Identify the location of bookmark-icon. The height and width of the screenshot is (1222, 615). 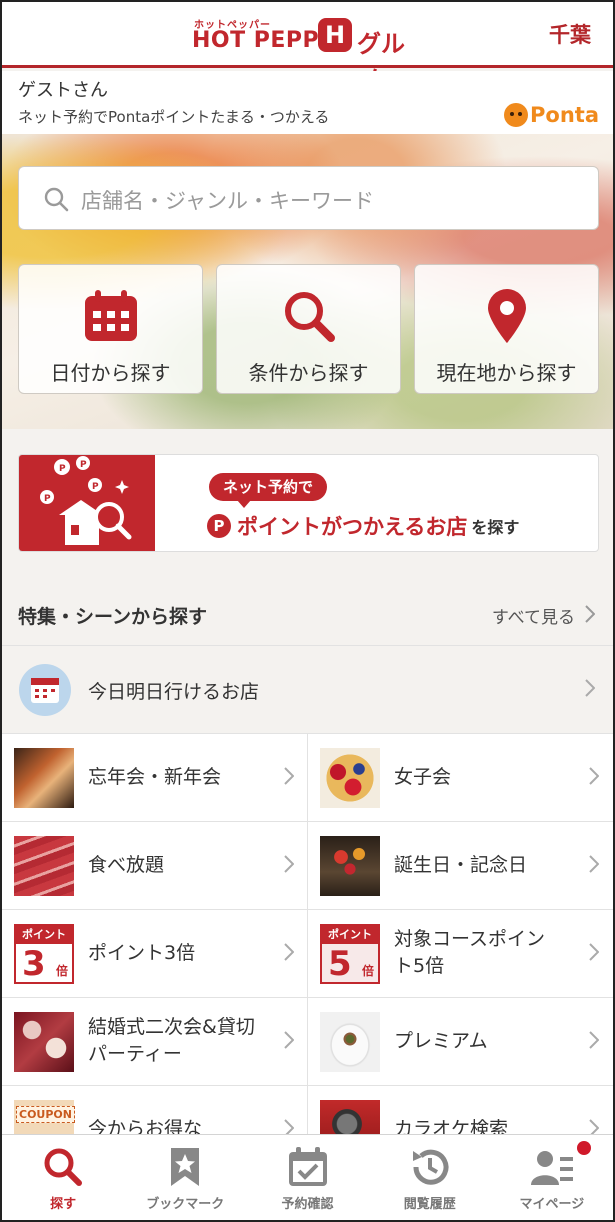
(185, 1167).